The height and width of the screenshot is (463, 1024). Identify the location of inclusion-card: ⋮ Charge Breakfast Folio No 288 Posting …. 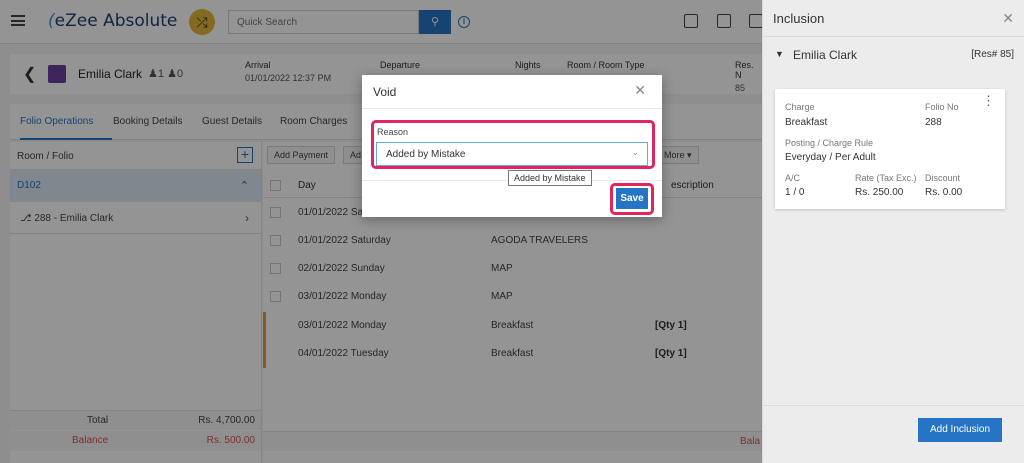
(890, 149).